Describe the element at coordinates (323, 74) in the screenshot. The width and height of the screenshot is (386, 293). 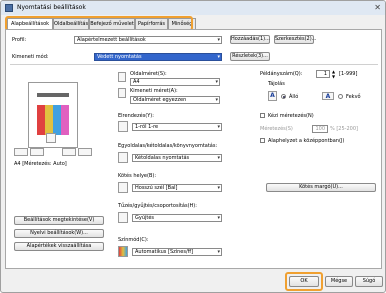
I see `copies-input: 1` at that location.